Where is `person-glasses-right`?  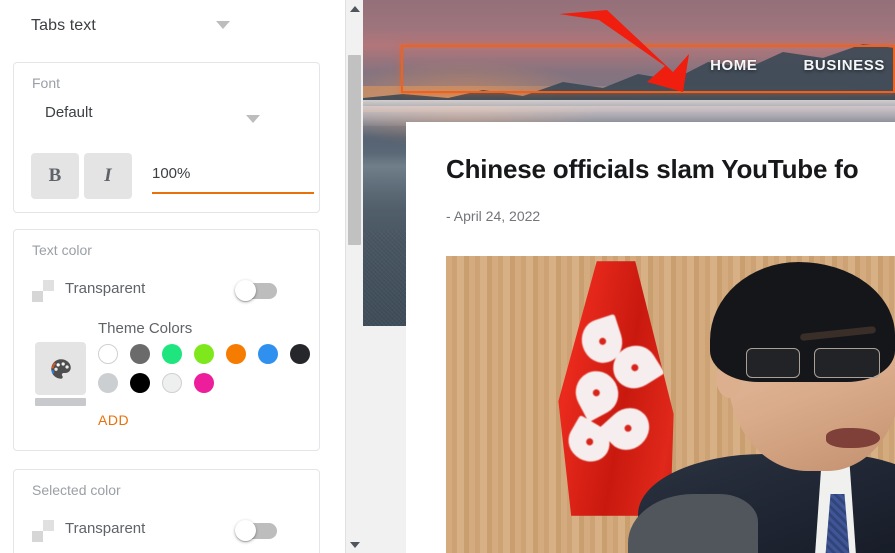
person-glasses-right is located at coordinates (847, 363).